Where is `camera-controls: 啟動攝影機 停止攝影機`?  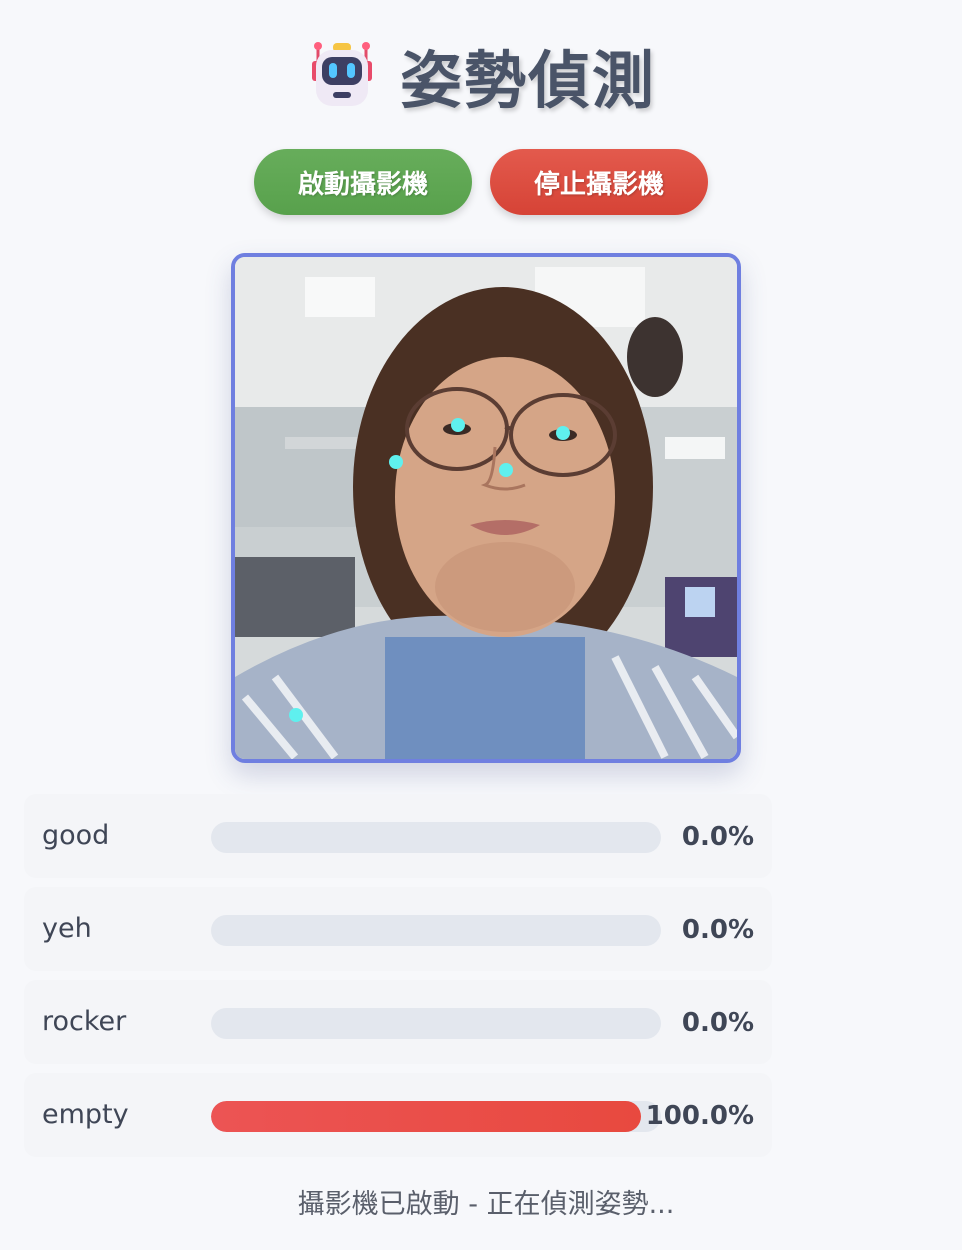
camera-controls: 啟動攝影機 停止攝影機 is located at coordinates (481, 182).